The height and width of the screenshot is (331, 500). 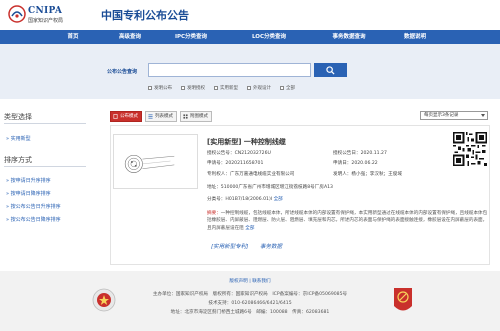 I want to click on search-icon, so click(x=330, y=70).